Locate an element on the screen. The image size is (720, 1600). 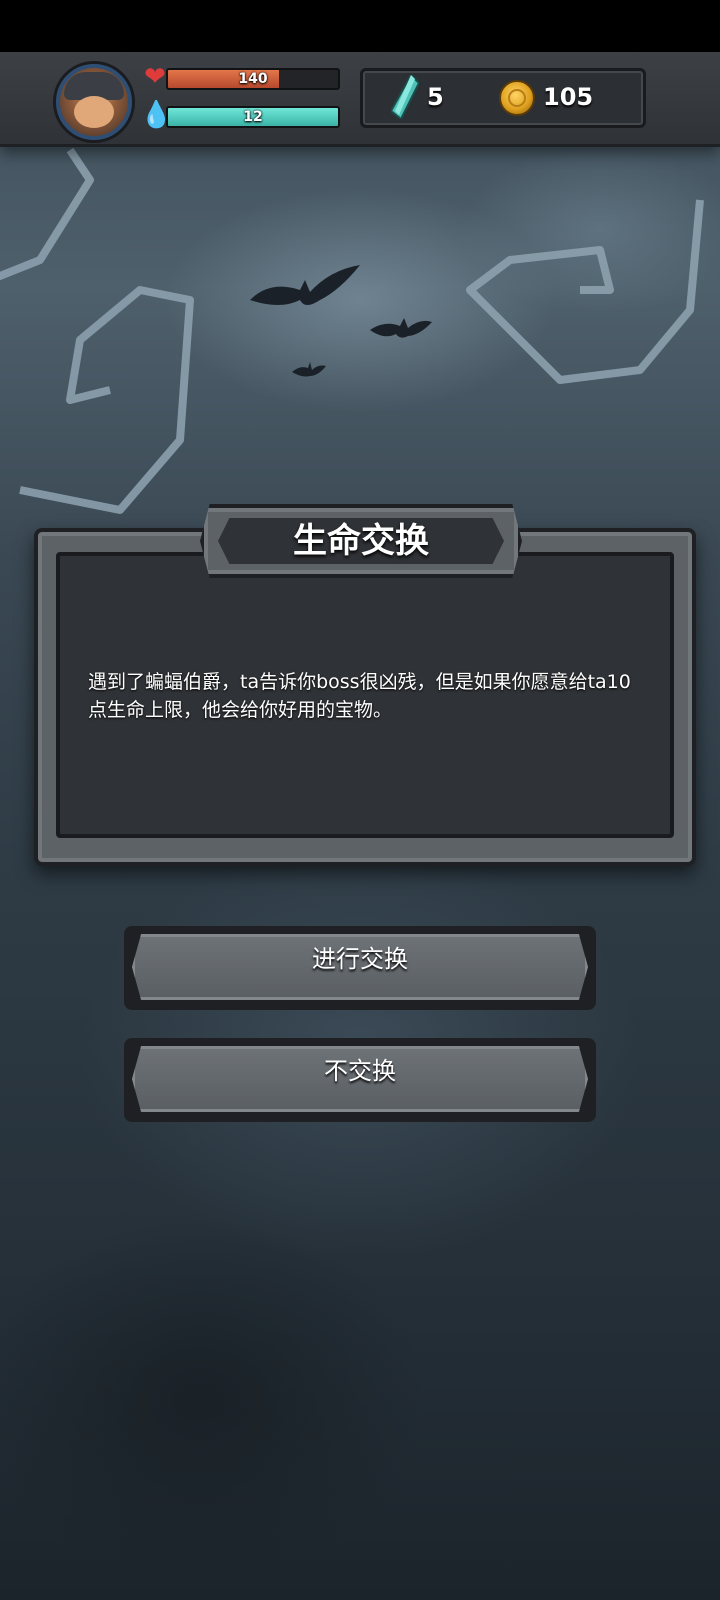
crystal-icon is located at coordinates (405, 97).